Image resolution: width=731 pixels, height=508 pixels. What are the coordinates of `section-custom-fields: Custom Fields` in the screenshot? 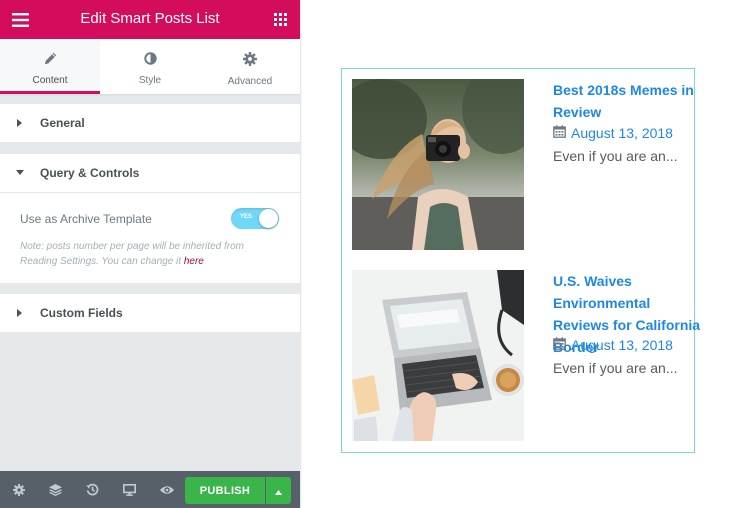 It's located at (150, 313).